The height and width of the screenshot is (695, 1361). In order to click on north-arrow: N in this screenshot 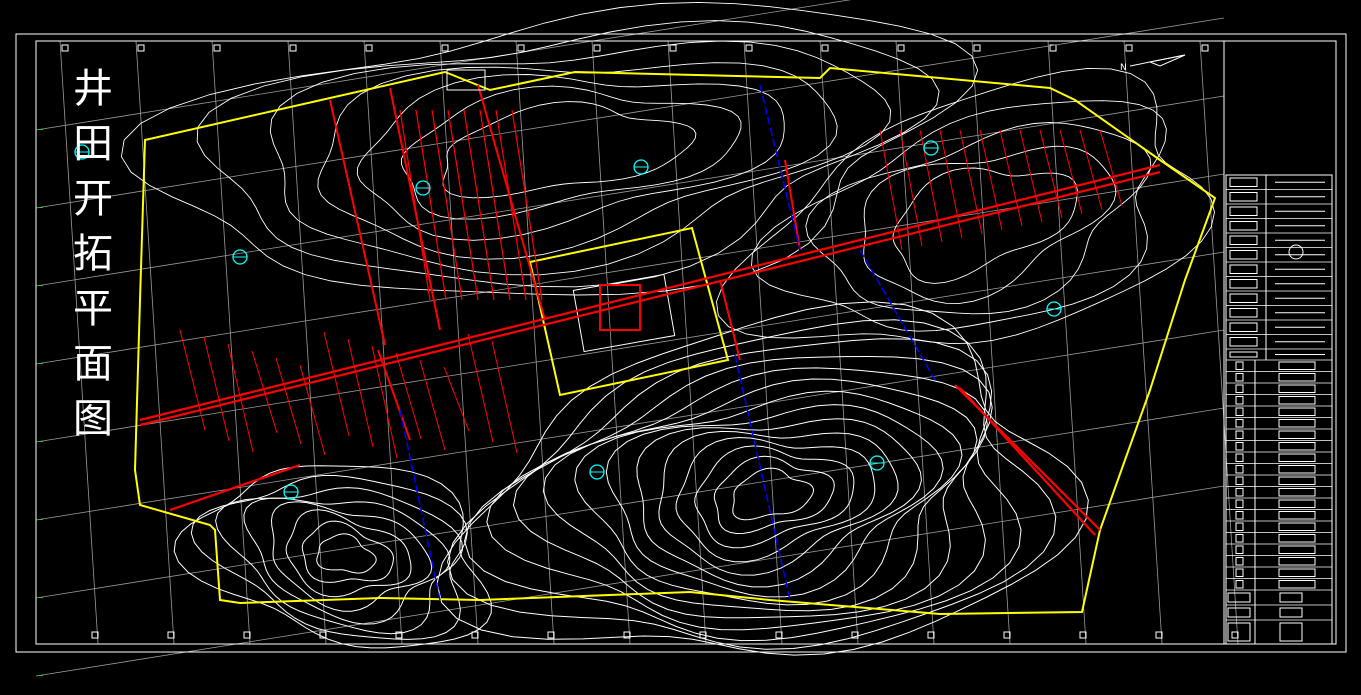, I will do `click(1153, 63)`.